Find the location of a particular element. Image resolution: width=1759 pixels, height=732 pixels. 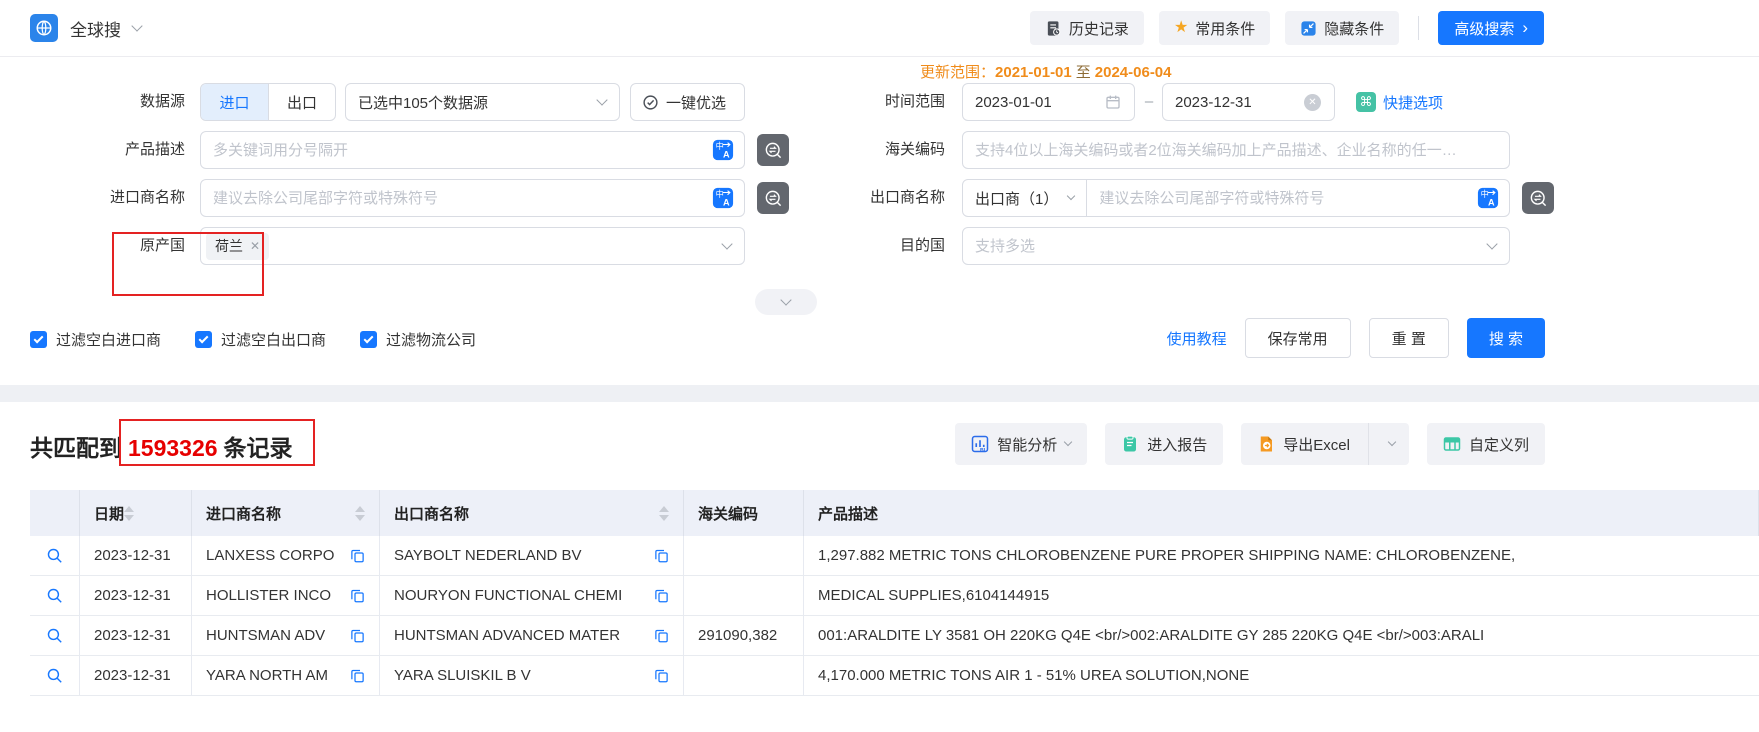

origin-country-tag: 荷兰 ✕ is located at coordinates (238, 246).